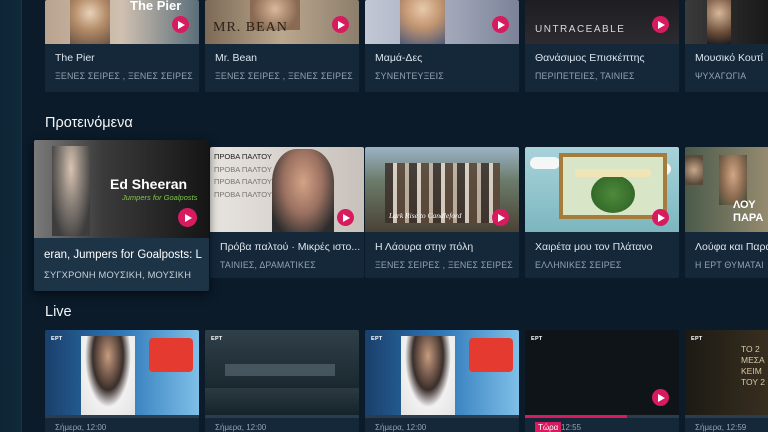  Describe the element at coordinates (58, 312) in the screenshot. I see `section-title-live: Live` at that location.